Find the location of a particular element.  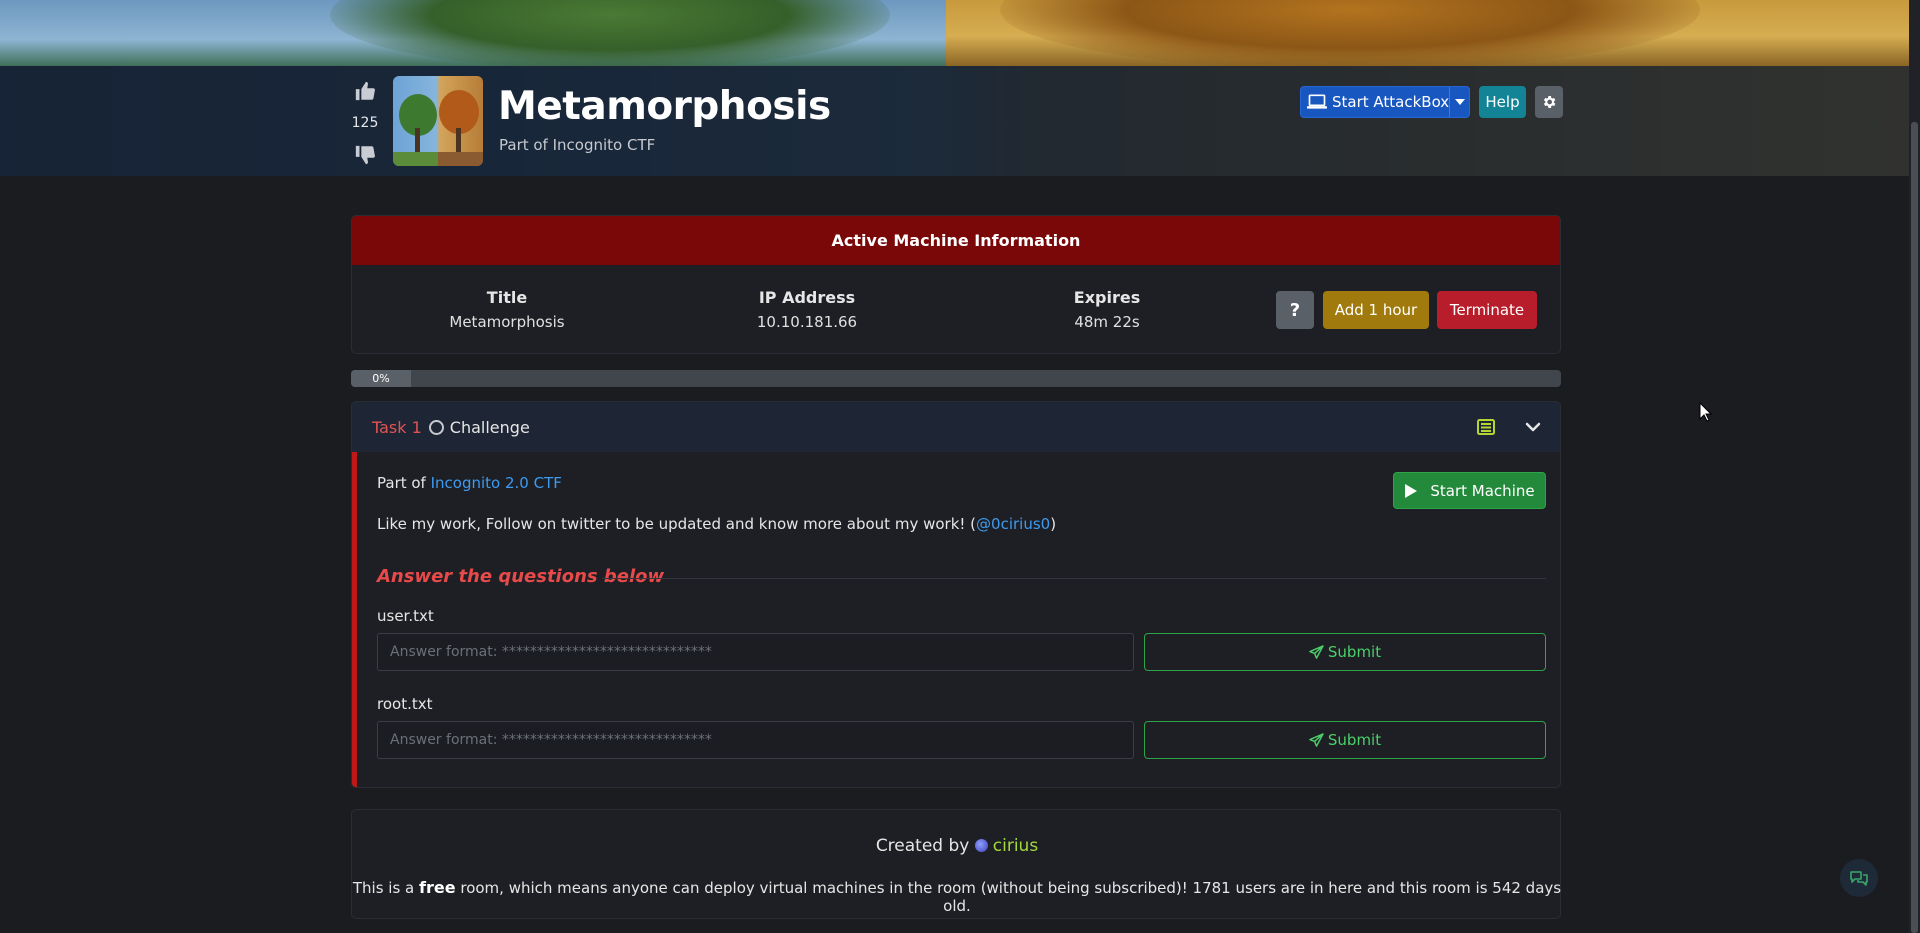

author-link: cirius is located at coordinates (1015, 846).